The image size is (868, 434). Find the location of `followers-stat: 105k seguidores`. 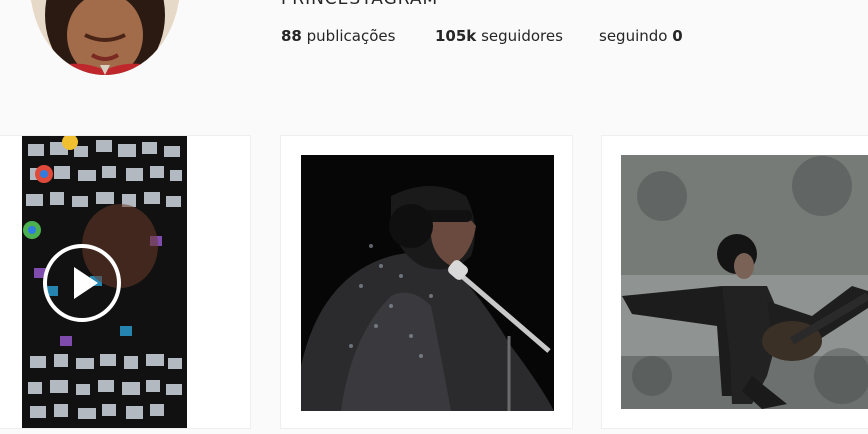

followers-stat: 105k seguidores is located at coordinates (499, 36).